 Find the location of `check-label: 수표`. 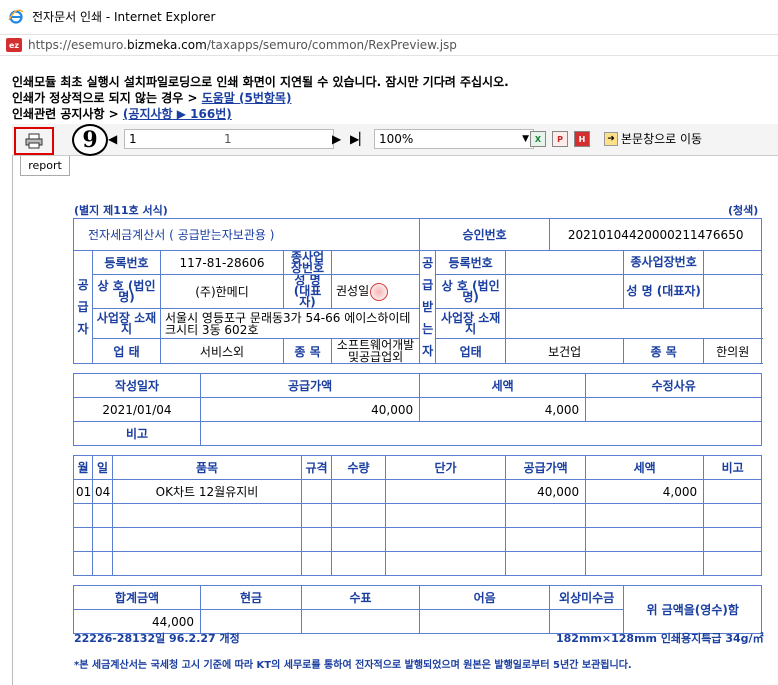

check-label: 수표 is located at coordinates (360, 597).